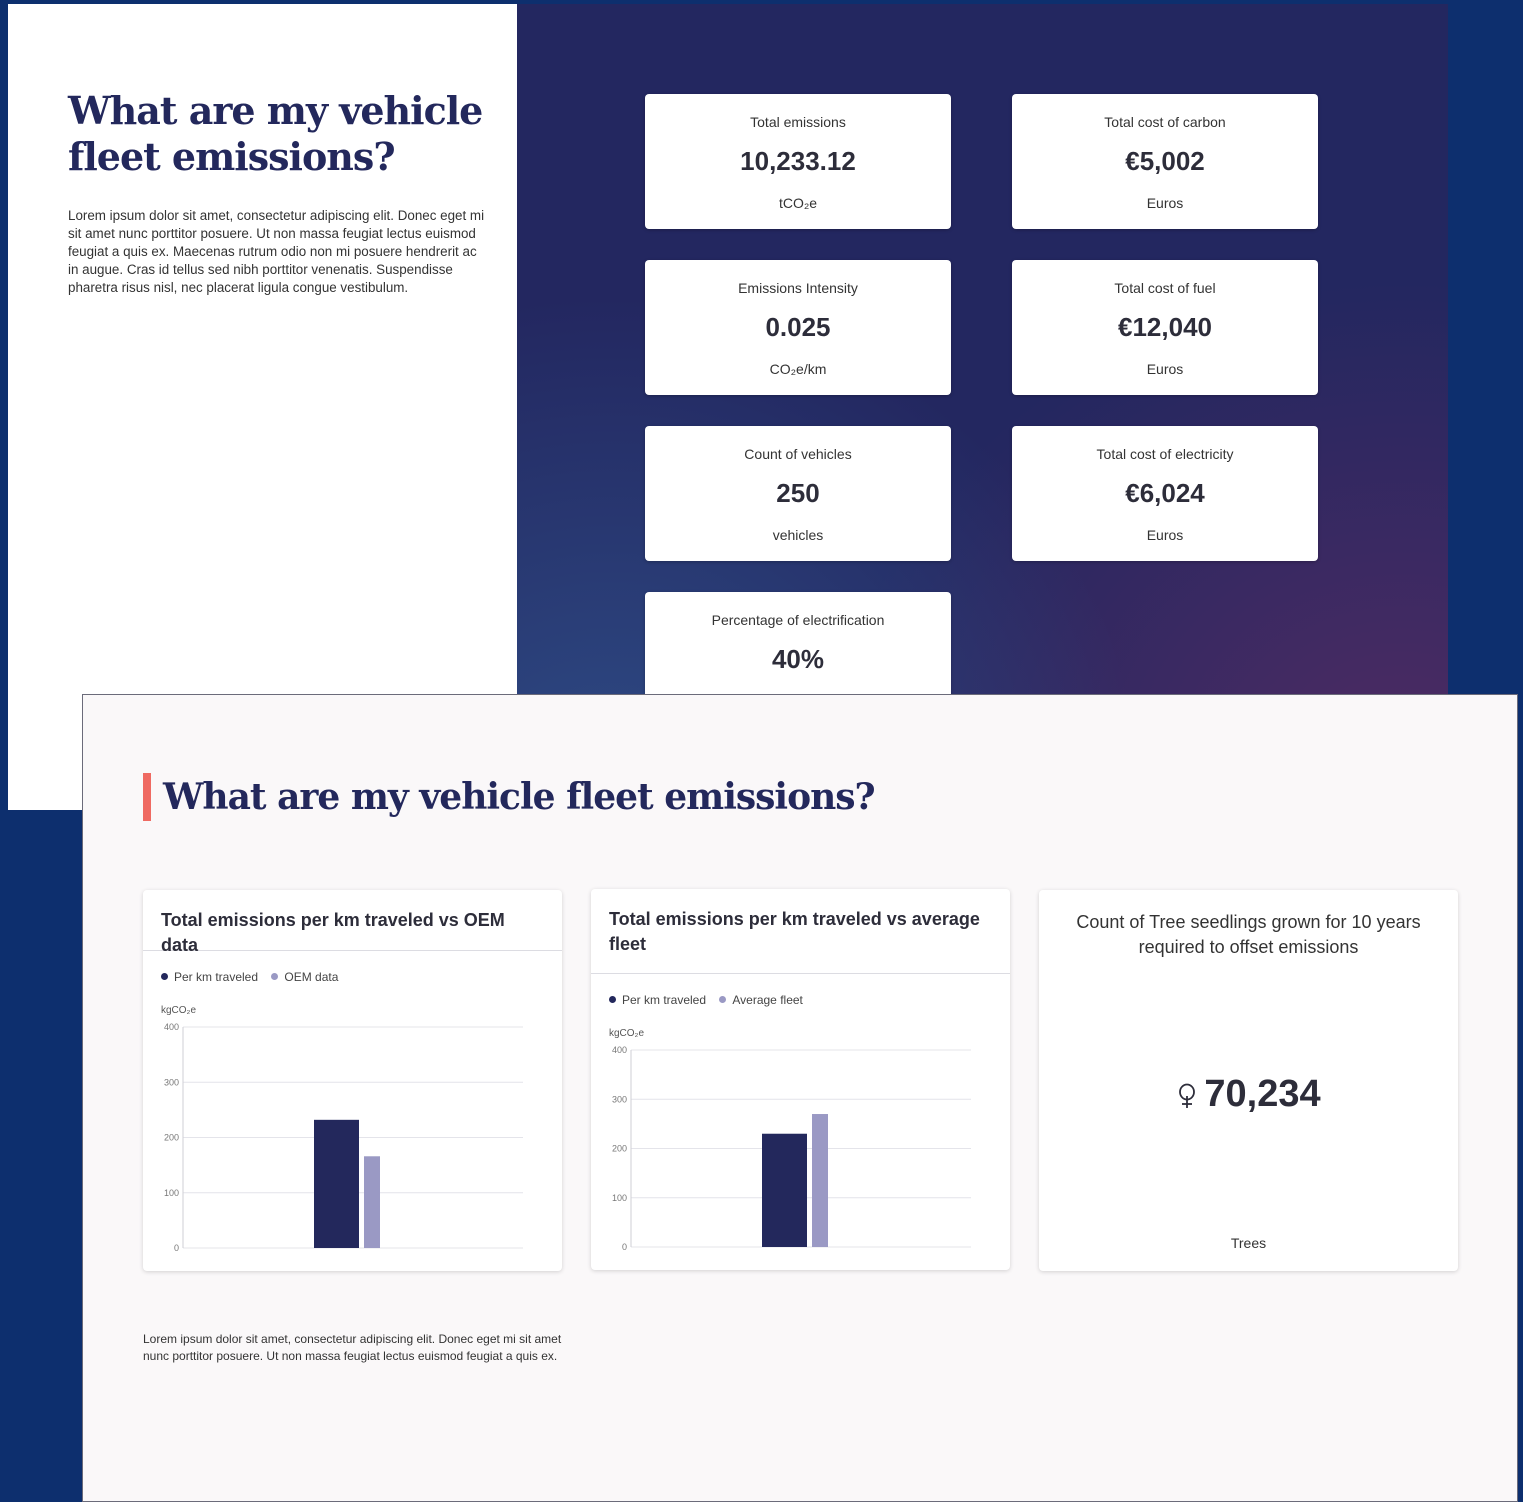  I want to click on kpi-card-count-of-vehicles: Count of vehicles 250 vehicles, so click(798, 493).